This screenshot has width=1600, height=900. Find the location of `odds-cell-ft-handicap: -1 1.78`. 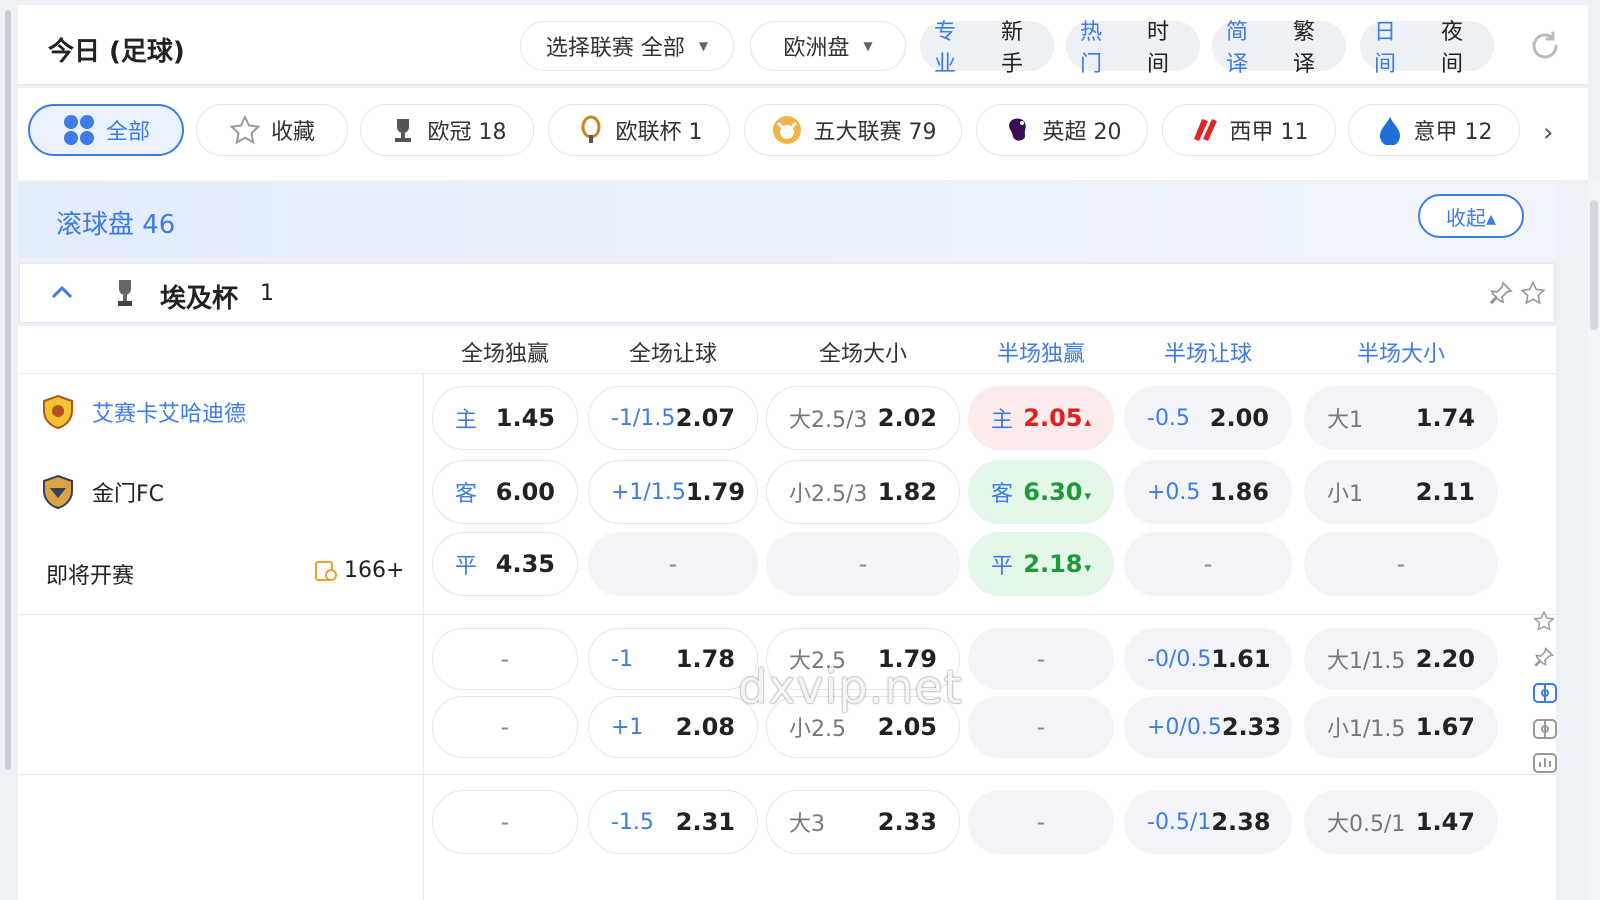

odds-cell-ft-handicap: -1 1.78 is located at coordinates (673, 659).